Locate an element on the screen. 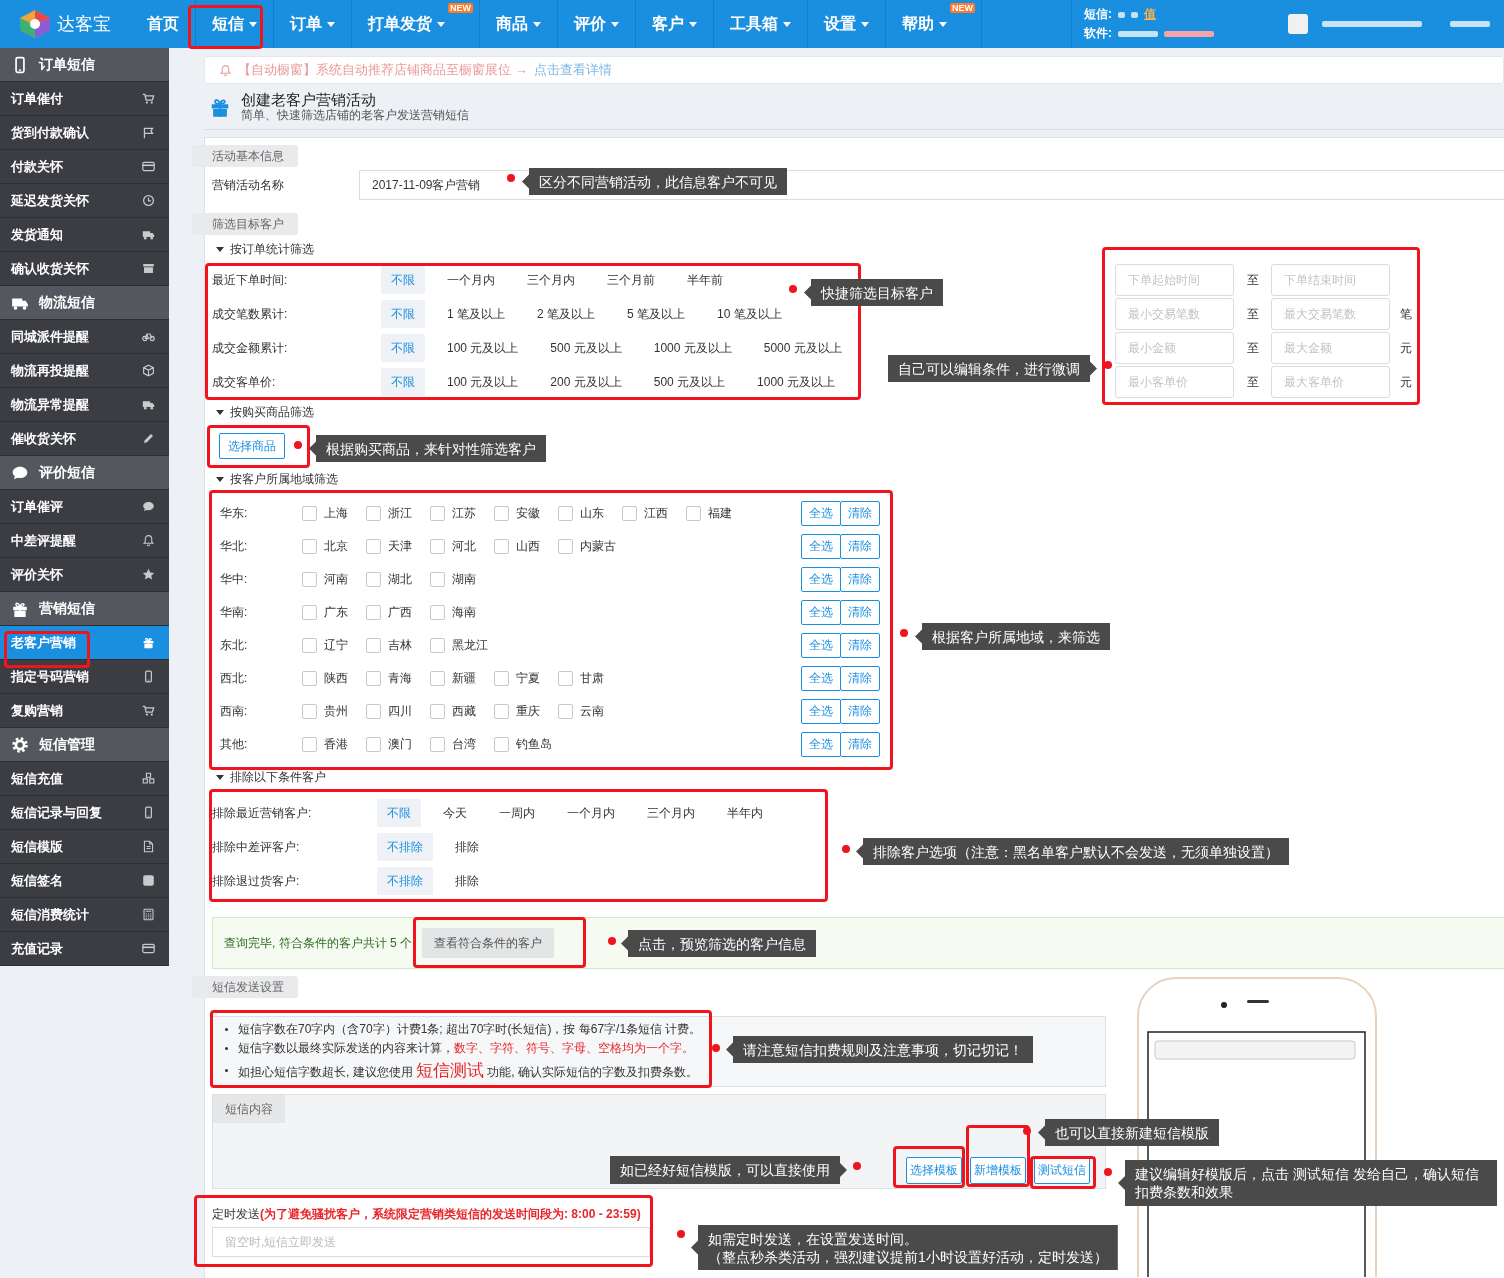 Image resolution: width=1504 pixels, height=1278 pixels. sidebar-item: 付款关怀 is located at coordinates (84, 167).